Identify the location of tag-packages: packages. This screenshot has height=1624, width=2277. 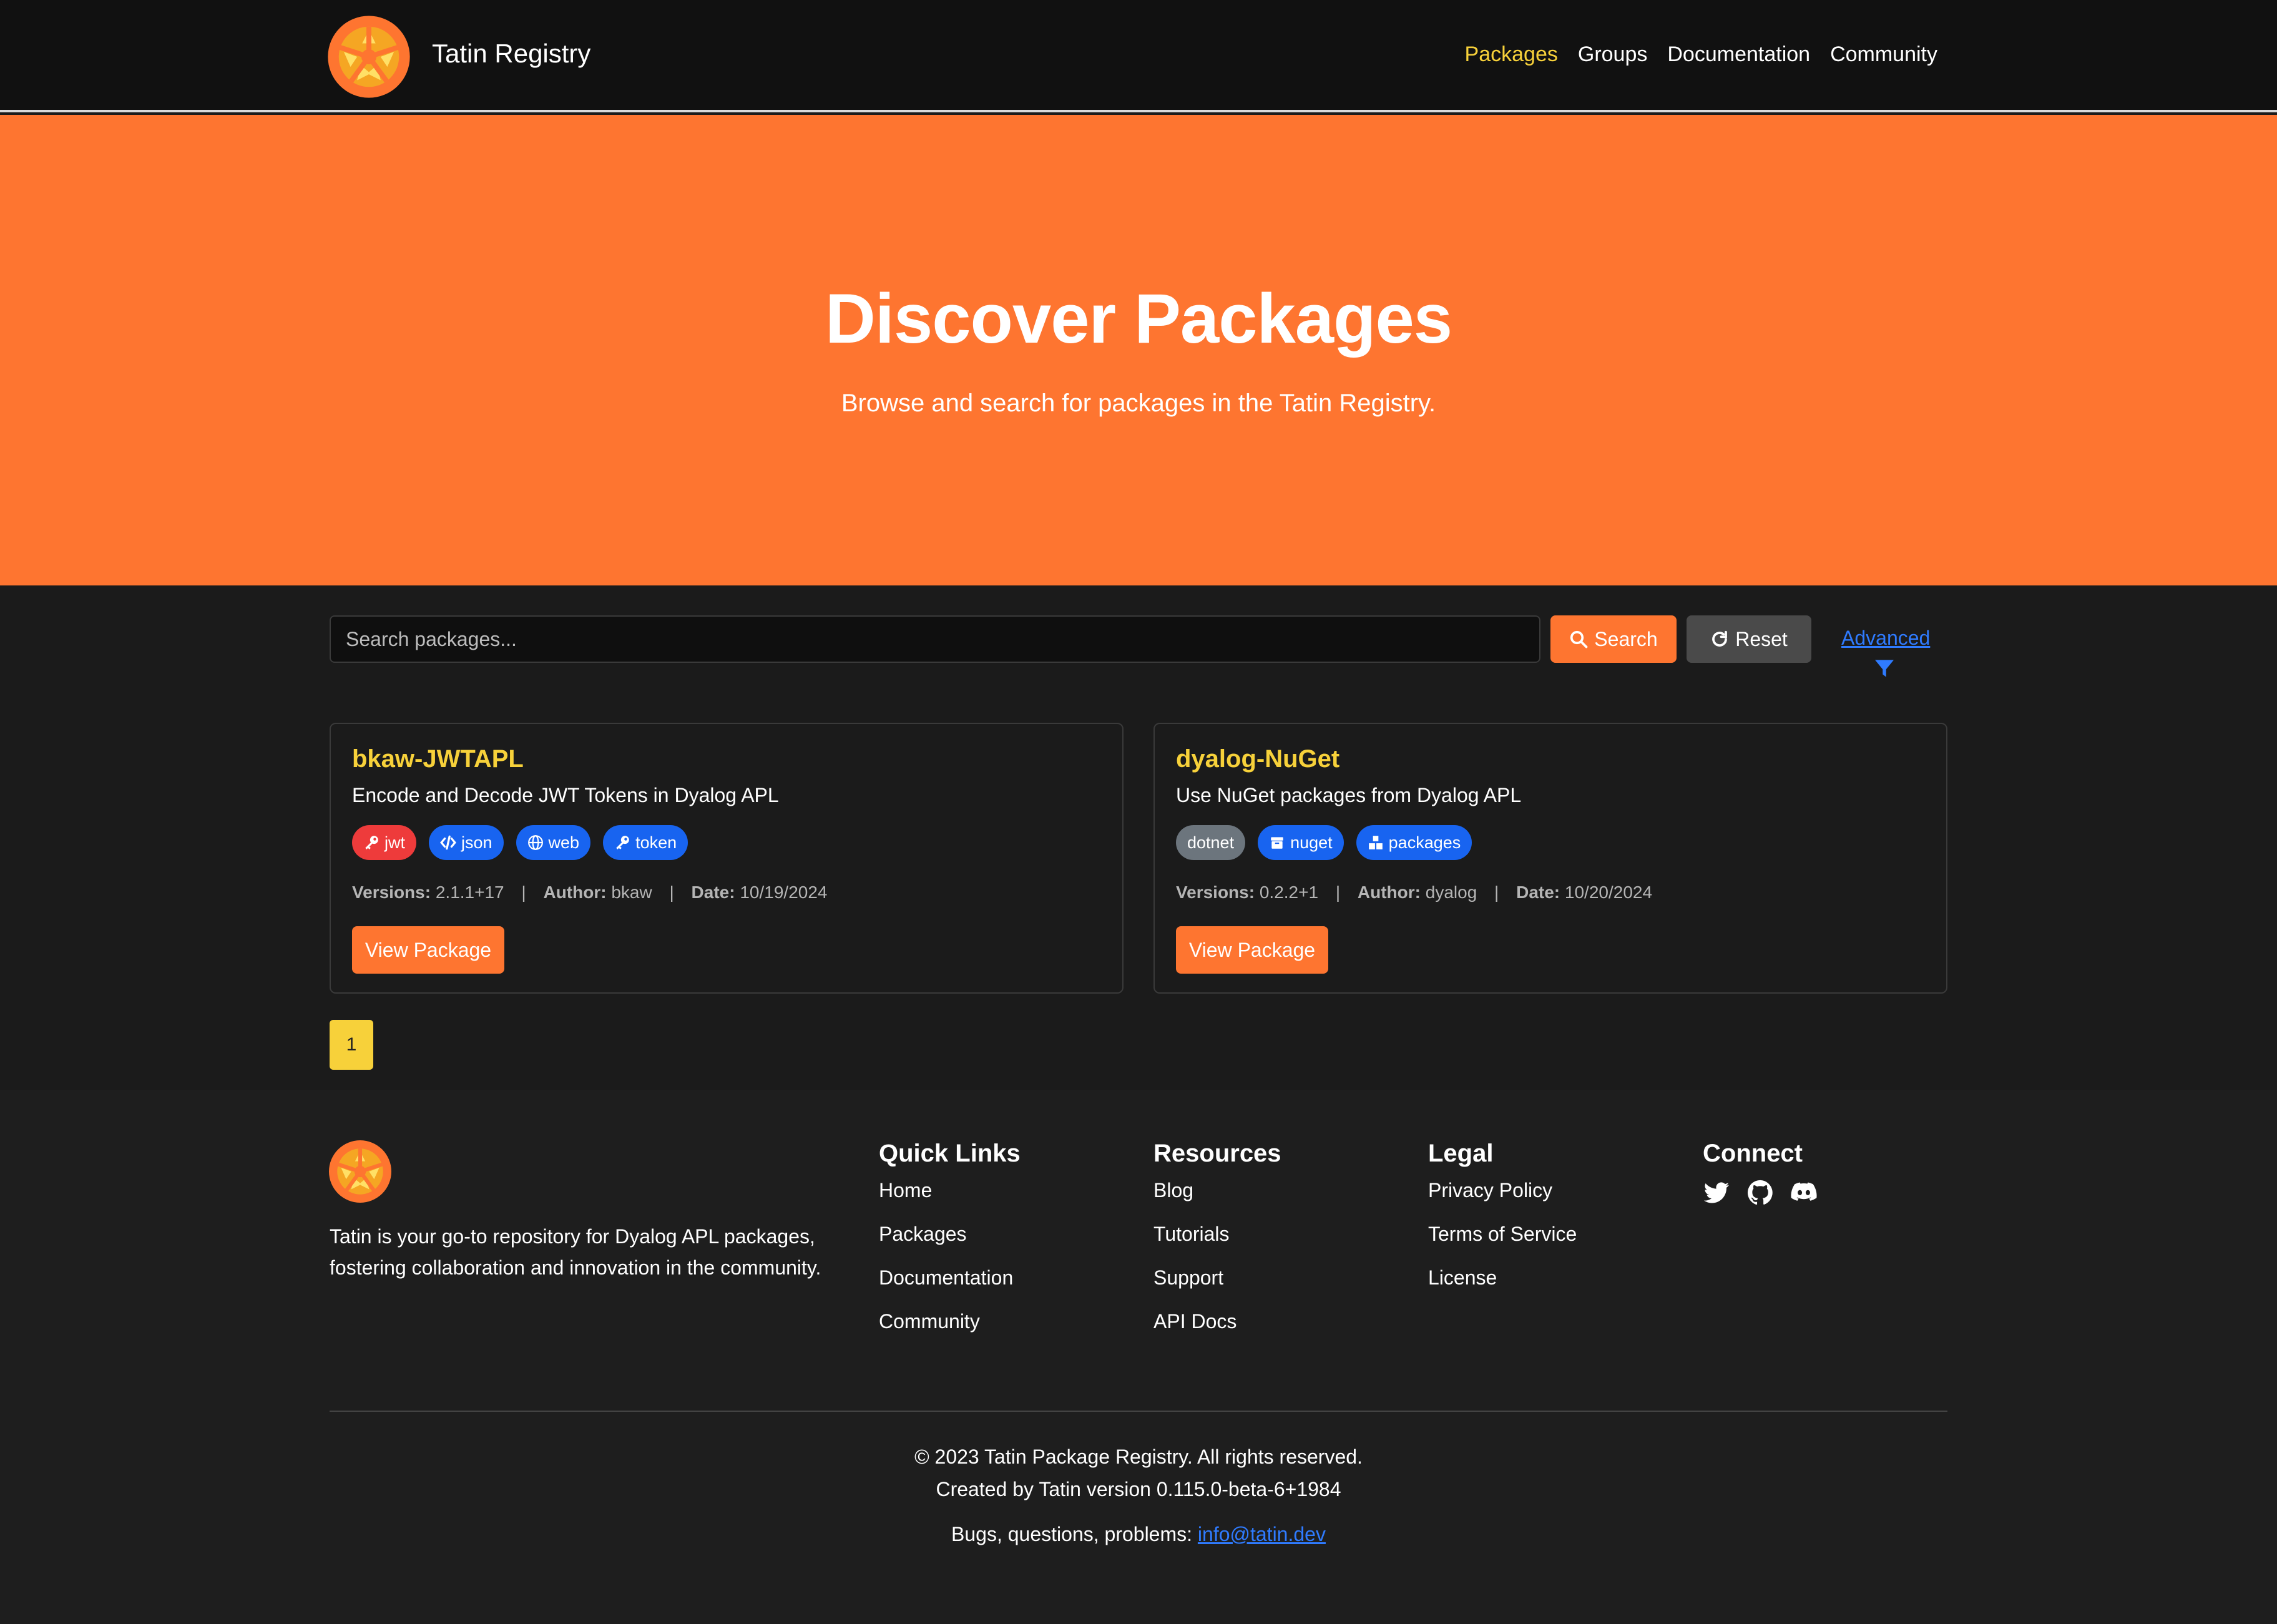
(1414, 842).